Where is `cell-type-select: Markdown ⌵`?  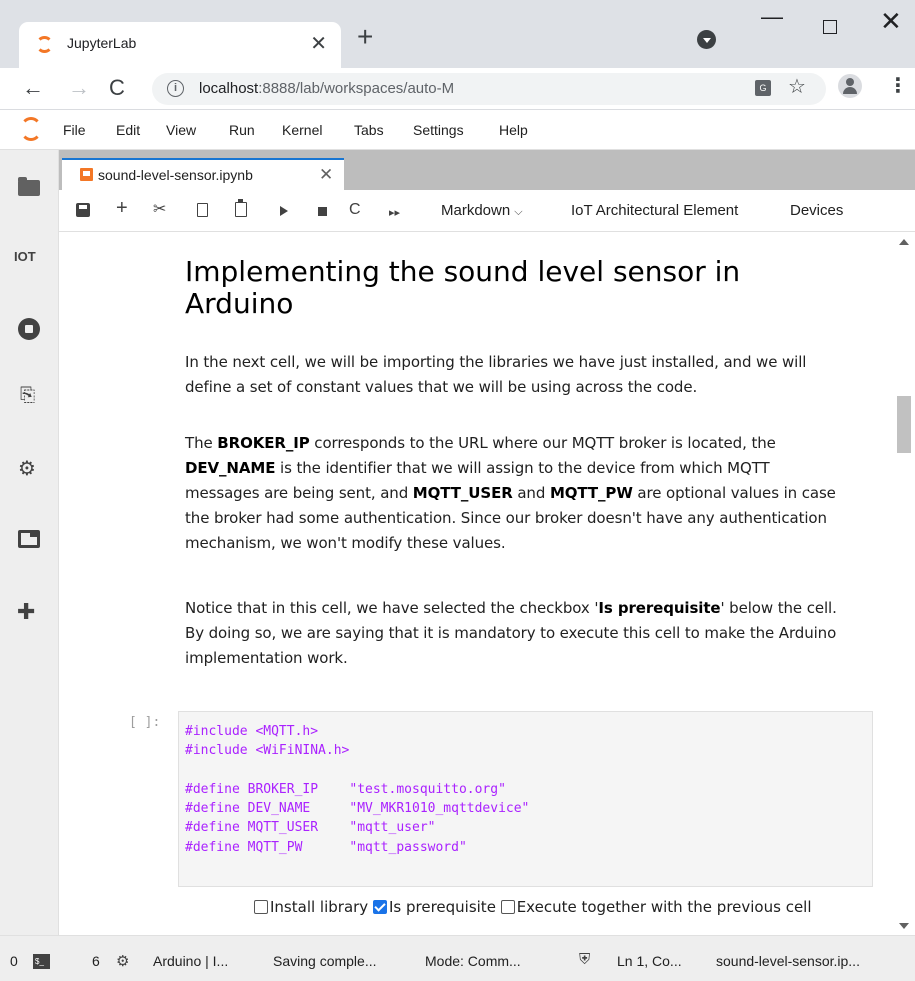
cell-type-select: Markdown ⌵ is located at coordinates (482, 210).